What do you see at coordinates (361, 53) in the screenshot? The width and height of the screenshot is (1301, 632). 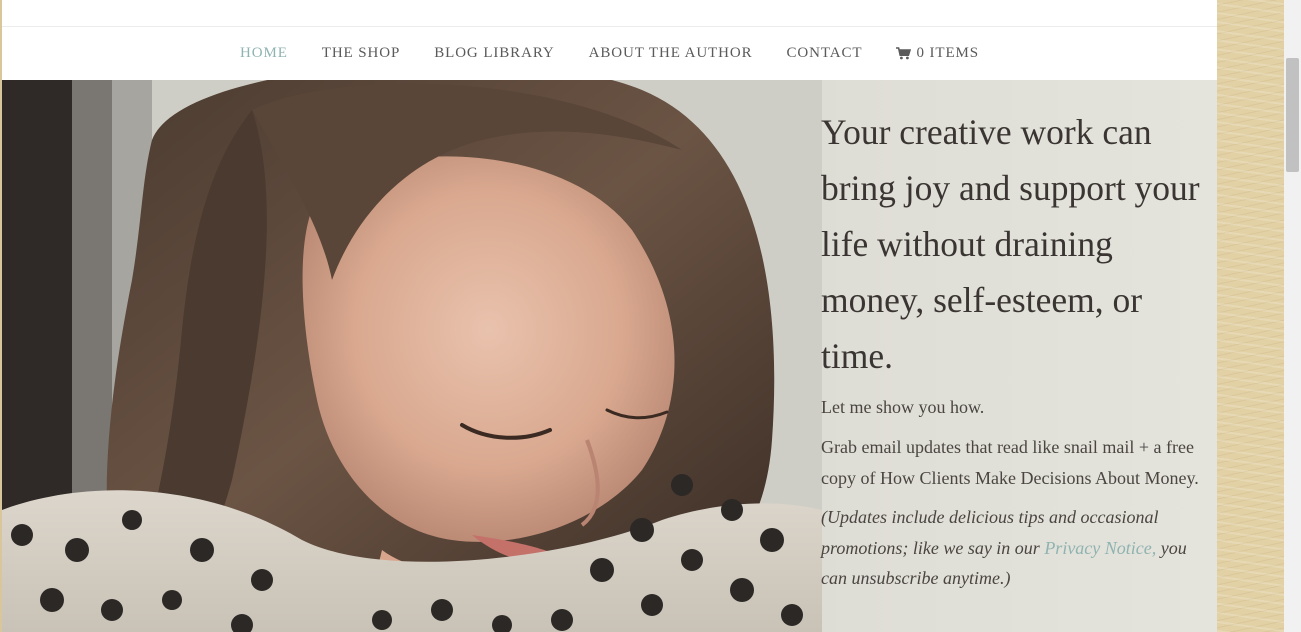 I see `nav-the-shop: THE SHOP` at bounding box center [361, 53].